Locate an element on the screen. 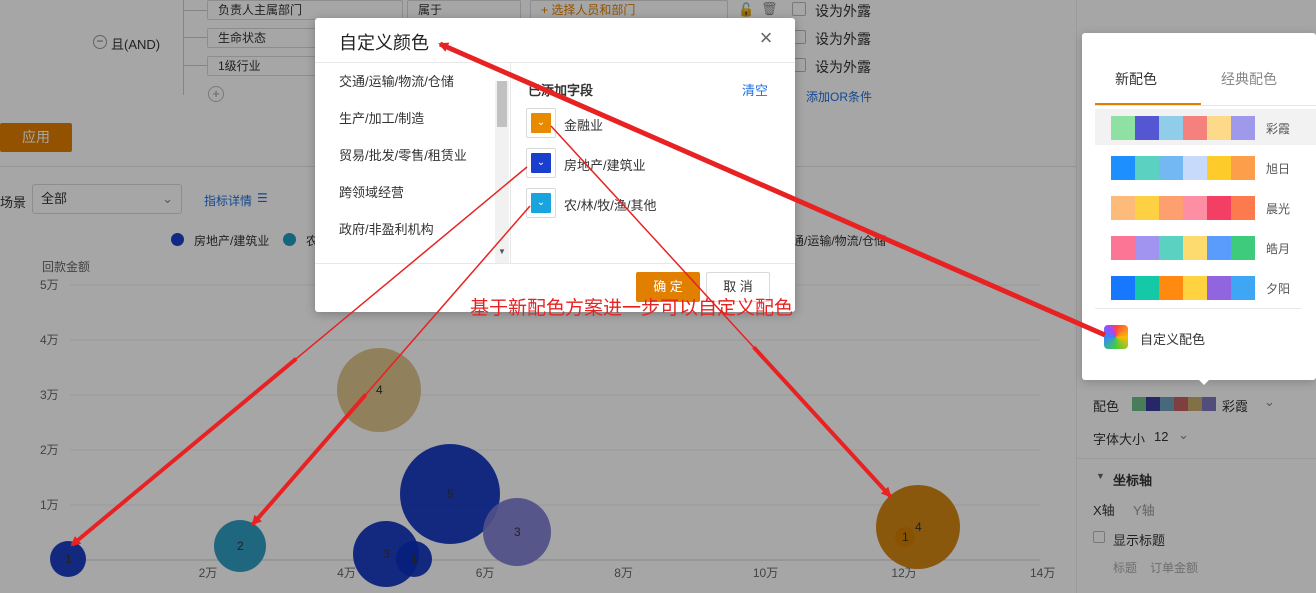 This screenshot has height=593, width=1316. scheme-option: 皓月 is located at coordinates (1205, 247).